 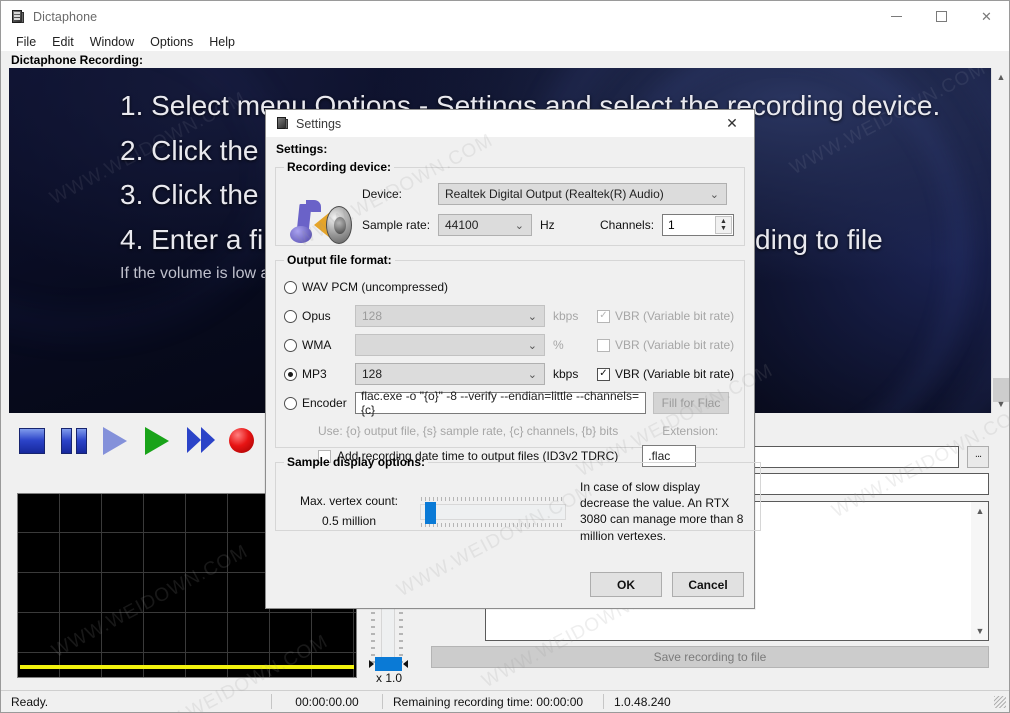 I want to click on stop-button, so click(x=34, y=441).